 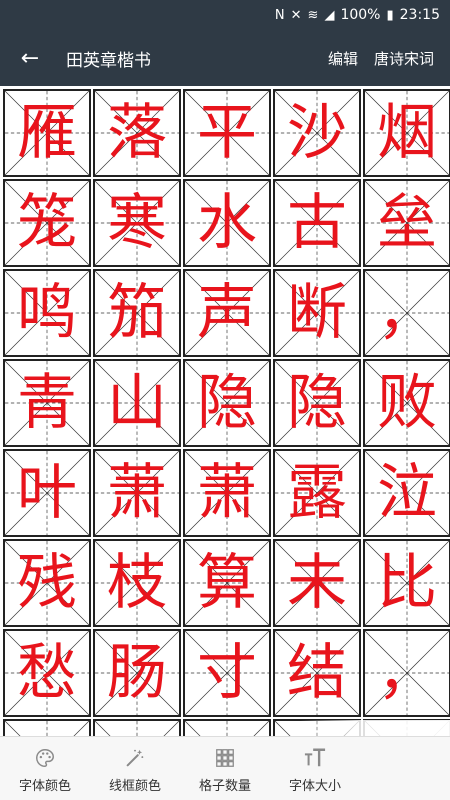 I want to click on grid-count-label: 格子数量, so click(x=224, y=786).